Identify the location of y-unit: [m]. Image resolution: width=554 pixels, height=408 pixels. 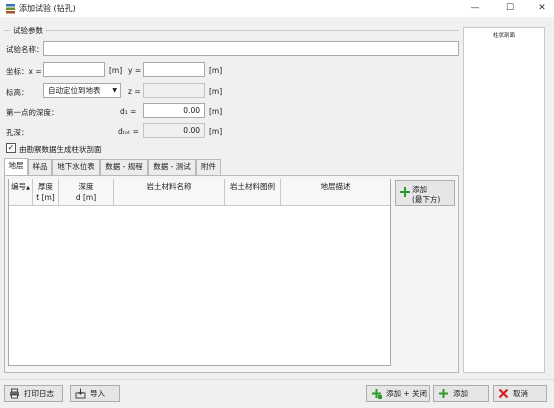
(216, 70).